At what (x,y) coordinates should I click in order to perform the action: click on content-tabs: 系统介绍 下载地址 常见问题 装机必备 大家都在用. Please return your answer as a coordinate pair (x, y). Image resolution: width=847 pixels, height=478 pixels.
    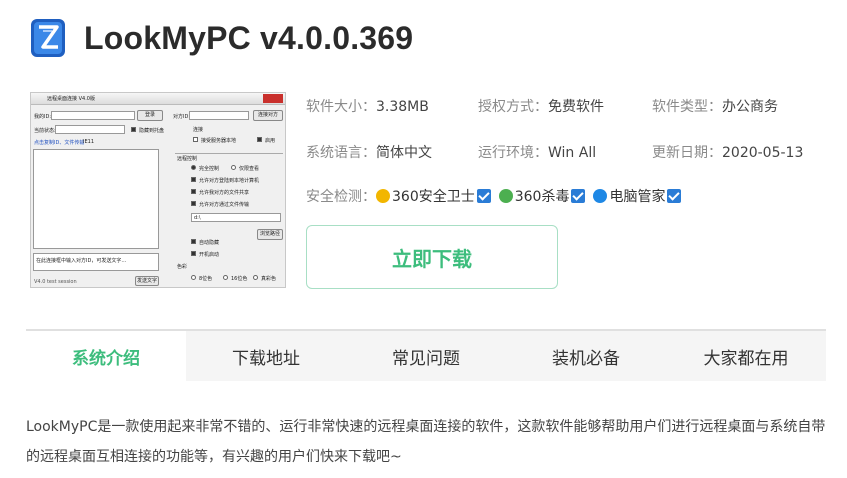
    Looking at the image, I should click on (426, 355).